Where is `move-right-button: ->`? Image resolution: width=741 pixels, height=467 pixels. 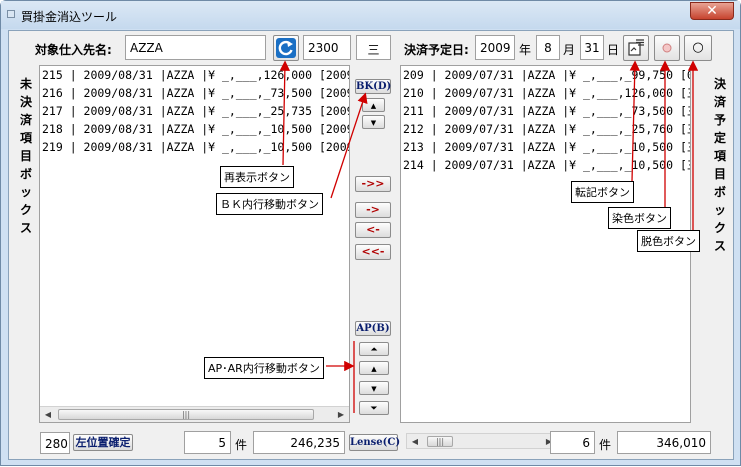
move-right-button: -> is located at coordinates (373, 210).